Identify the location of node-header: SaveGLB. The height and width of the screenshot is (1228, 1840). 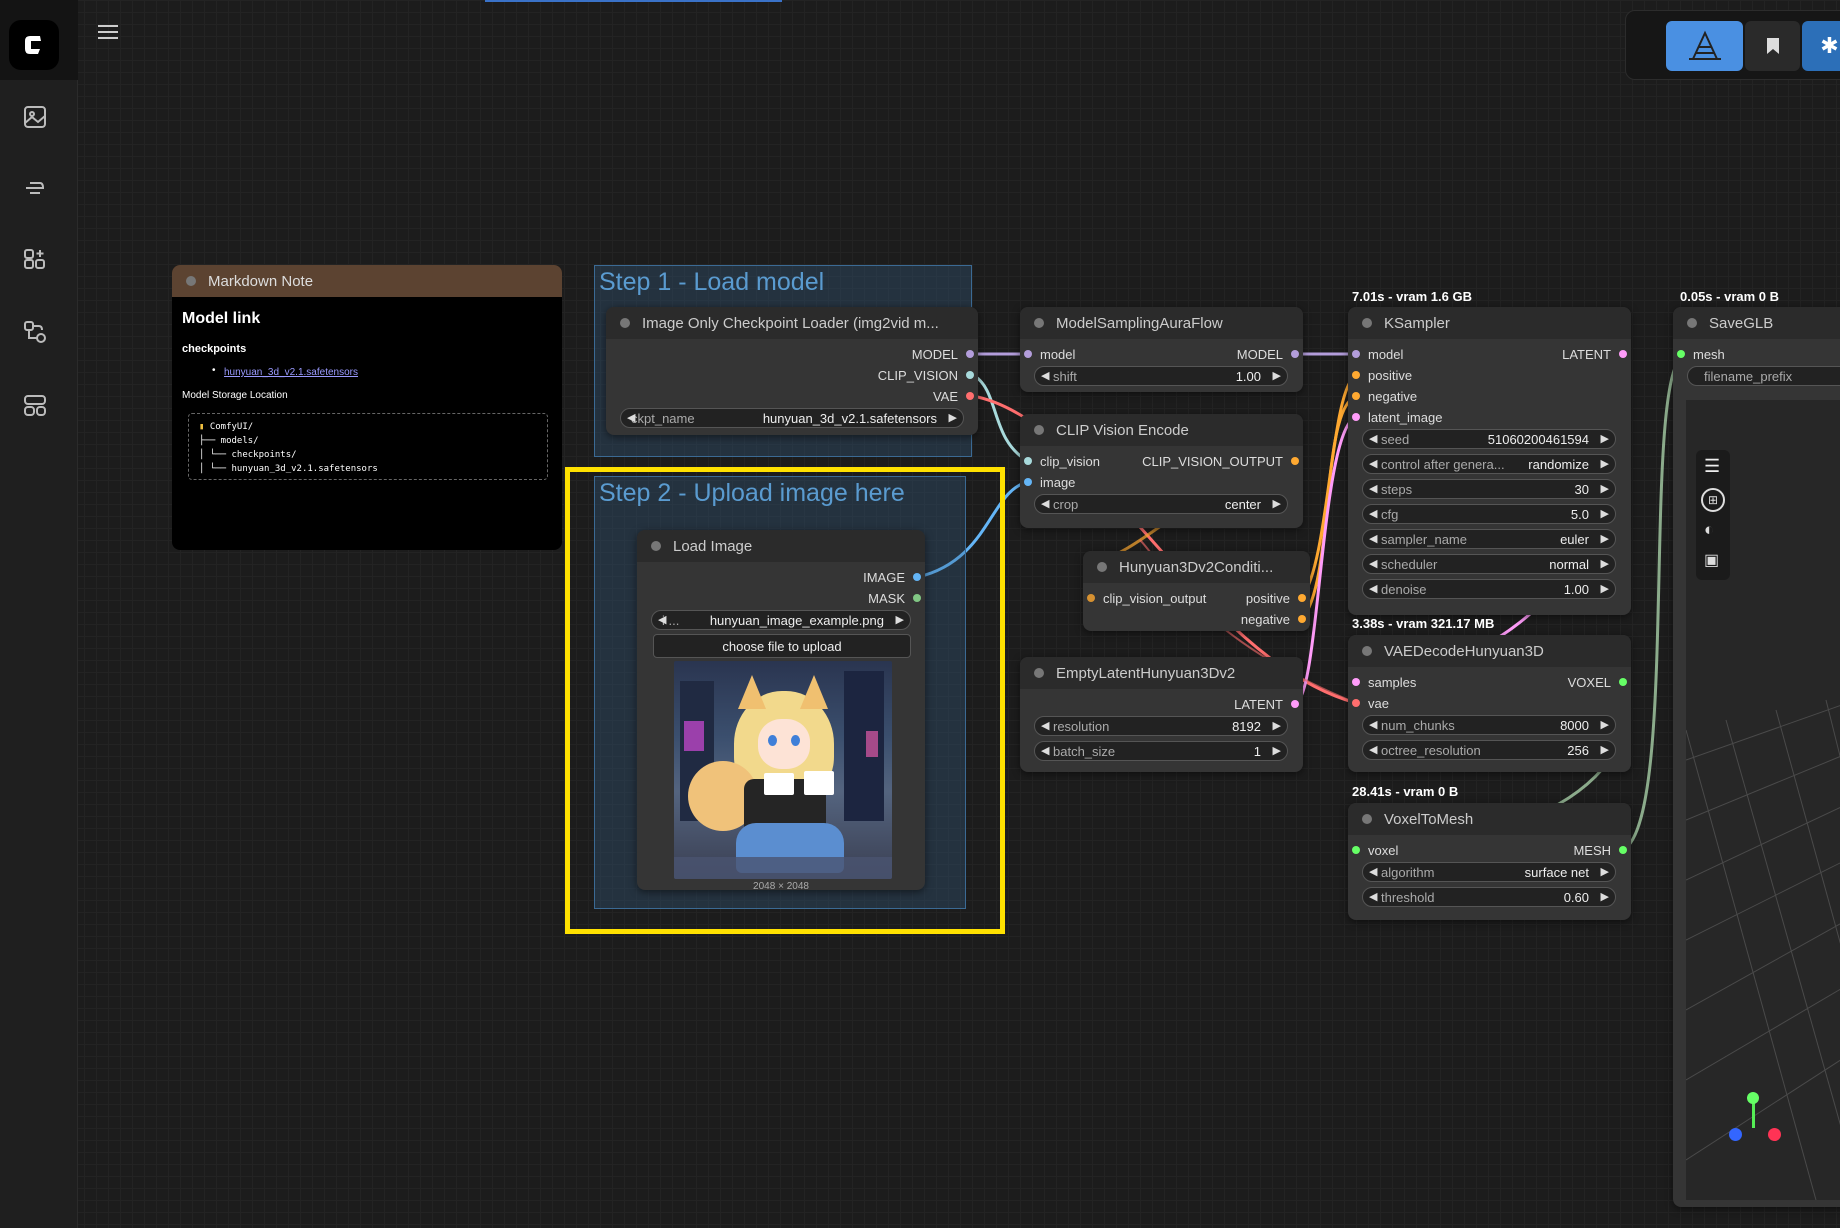
(1756, 323).